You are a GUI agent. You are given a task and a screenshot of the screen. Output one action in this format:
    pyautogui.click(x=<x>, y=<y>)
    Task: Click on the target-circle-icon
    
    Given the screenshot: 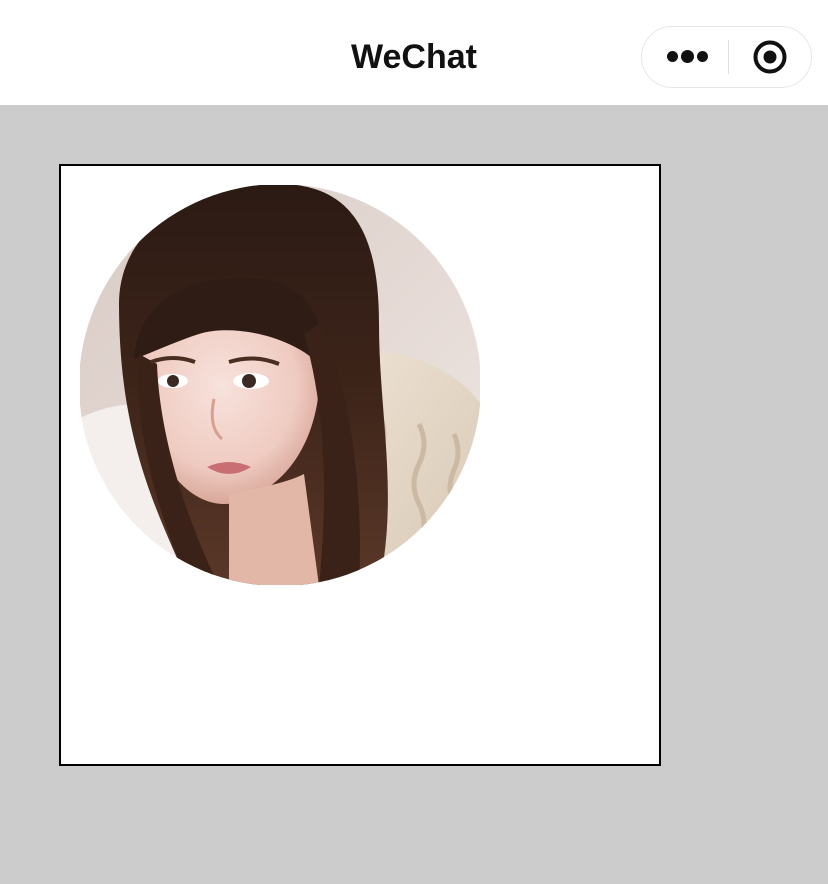 What is the action you would take?
    pyautogui.click(x=770, y=57)
    